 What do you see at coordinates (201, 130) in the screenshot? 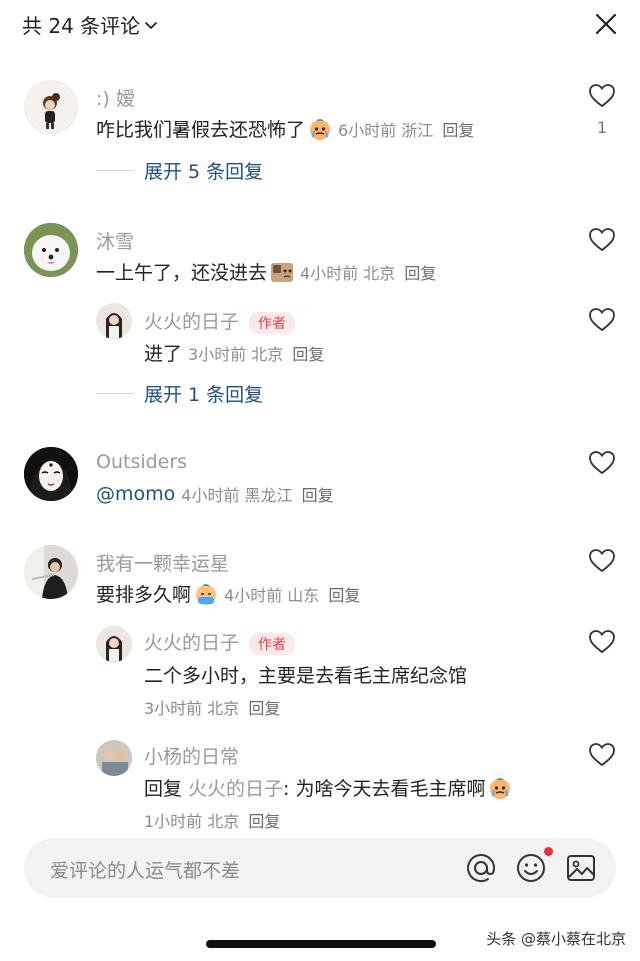
I see `comment-text: 咋比我们暑假去还恐怖了` at bounding box center [201, 130].